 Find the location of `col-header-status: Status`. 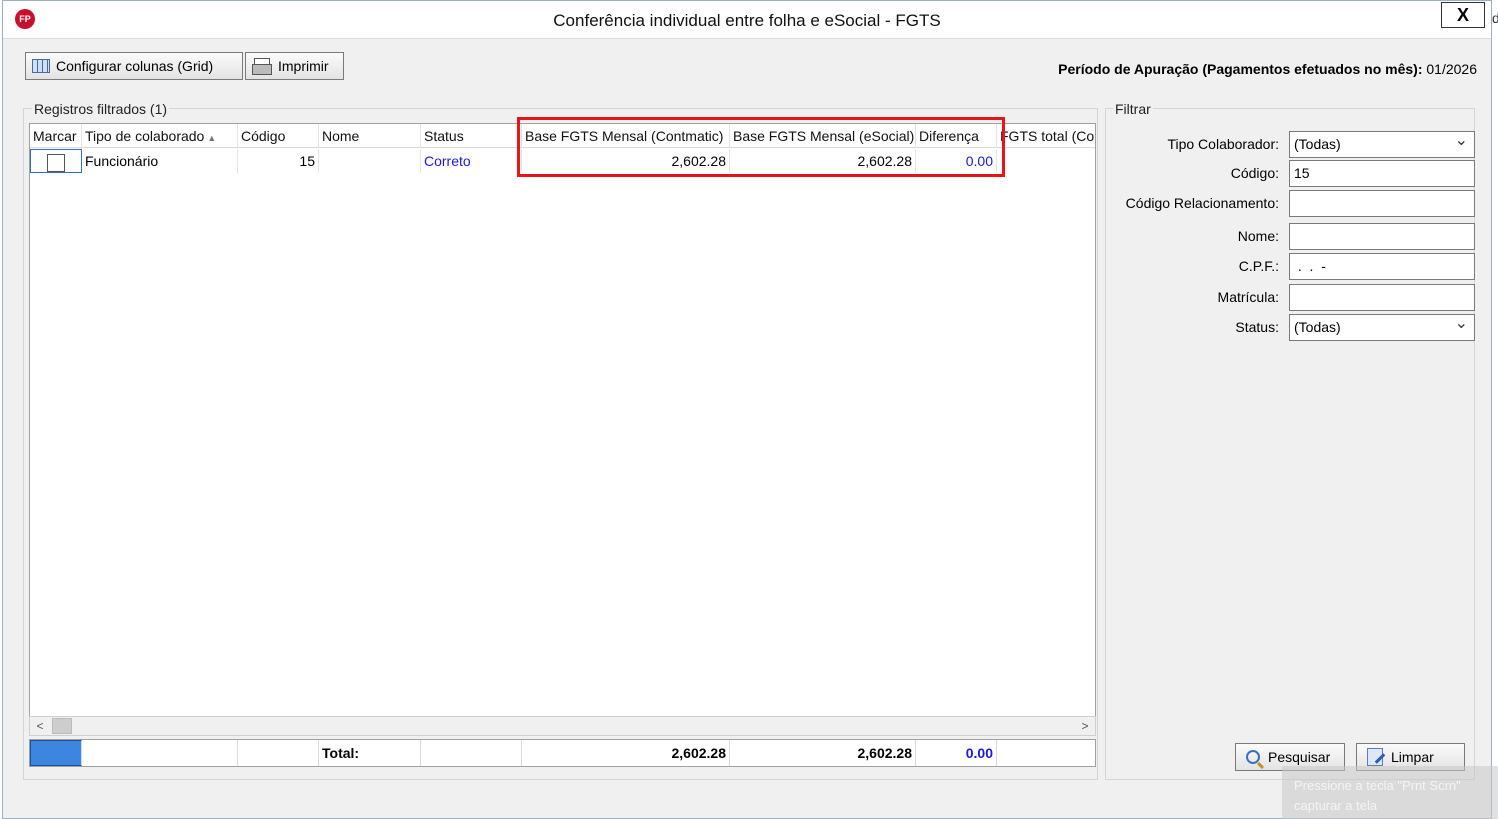

col-header-status: Status is located at coordinates (471, 136).